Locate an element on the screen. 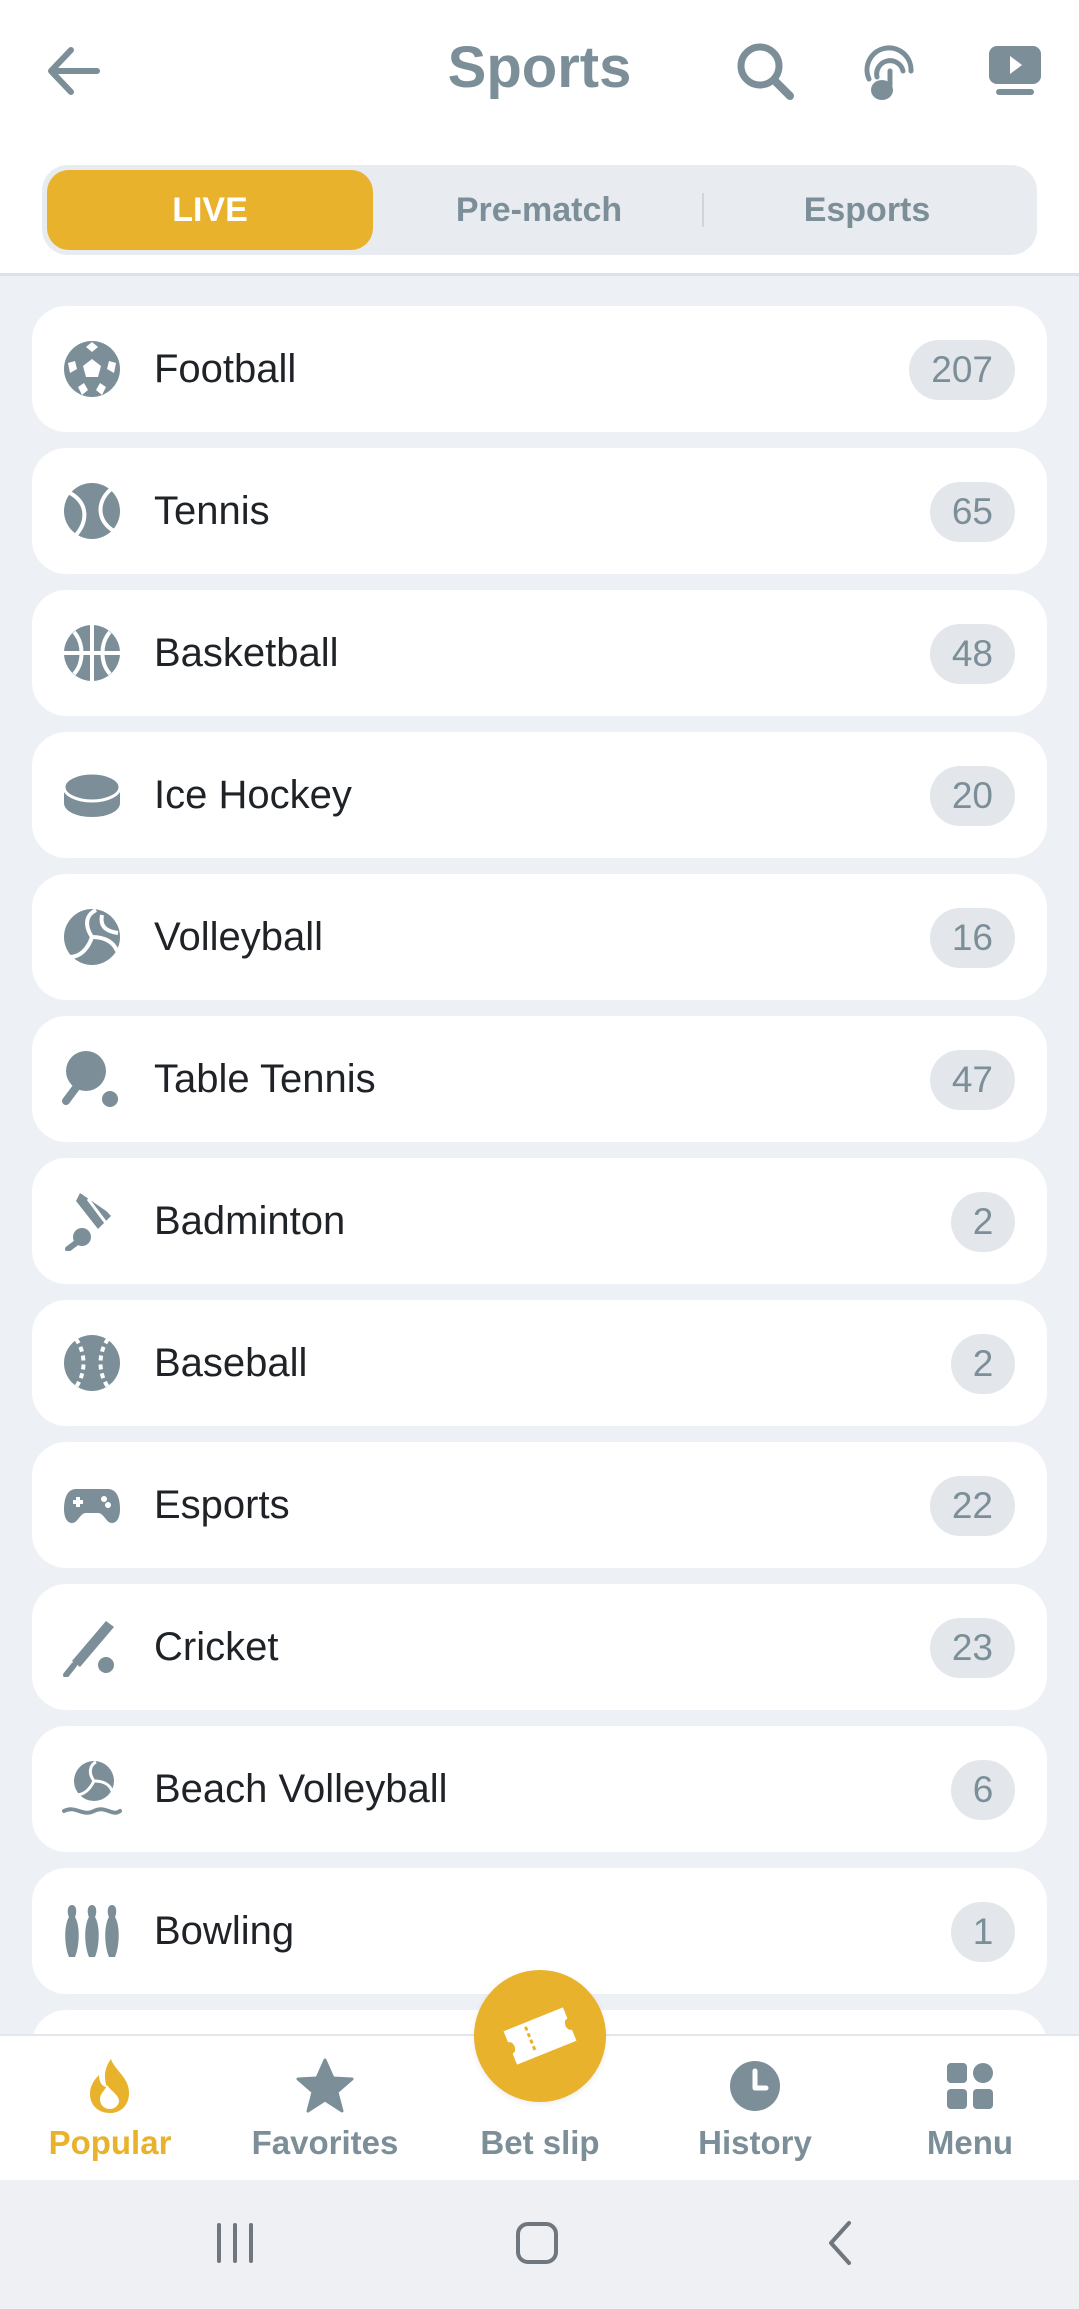 Image resolution: width=1079 pixels, height=2309 pixels. bowling-pins-icon is located at coordinates (92, 1931).